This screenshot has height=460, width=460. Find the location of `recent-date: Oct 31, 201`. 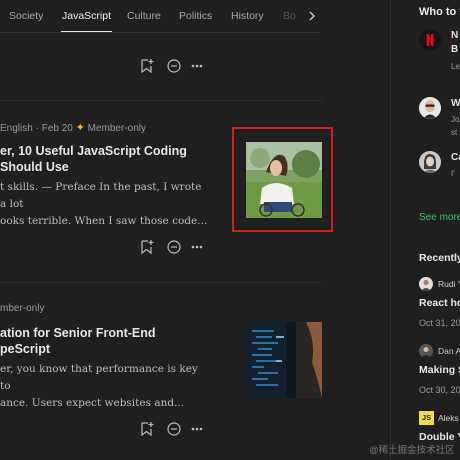

recent-date: Oct 31, 201 is located at coordinates (439, 323).